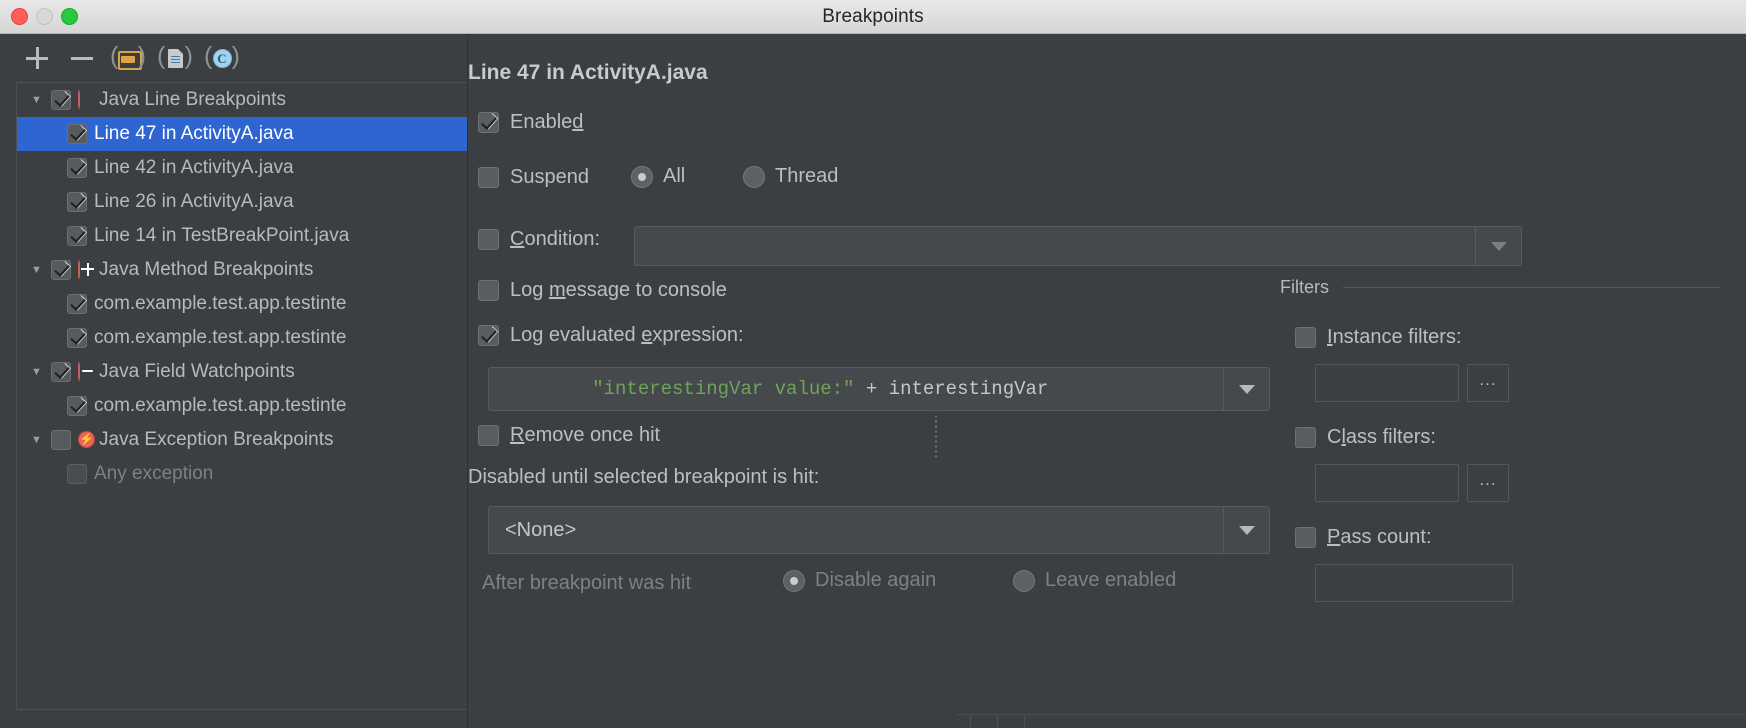  I want to click on file-icon, so click(175, 58).